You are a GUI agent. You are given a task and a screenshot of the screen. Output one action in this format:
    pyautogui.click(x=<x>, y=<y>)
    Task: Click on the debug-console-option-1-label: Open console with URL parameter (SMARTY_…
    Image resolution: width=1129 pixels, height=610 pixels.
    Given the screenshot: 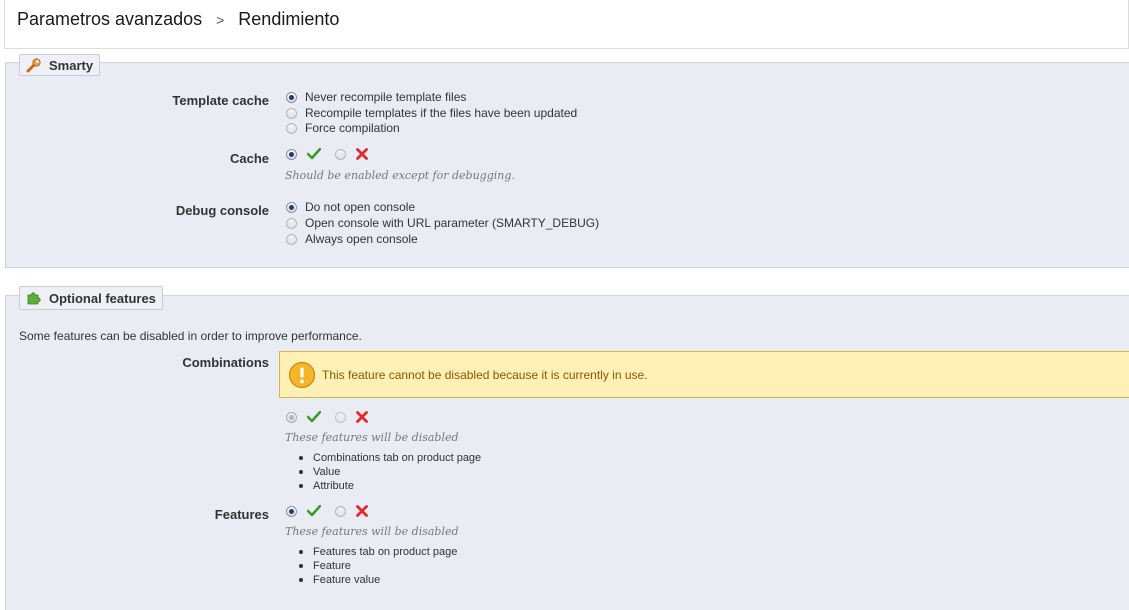 What is the action you would take?
    pyautogui.click(x=452, y=223)
    